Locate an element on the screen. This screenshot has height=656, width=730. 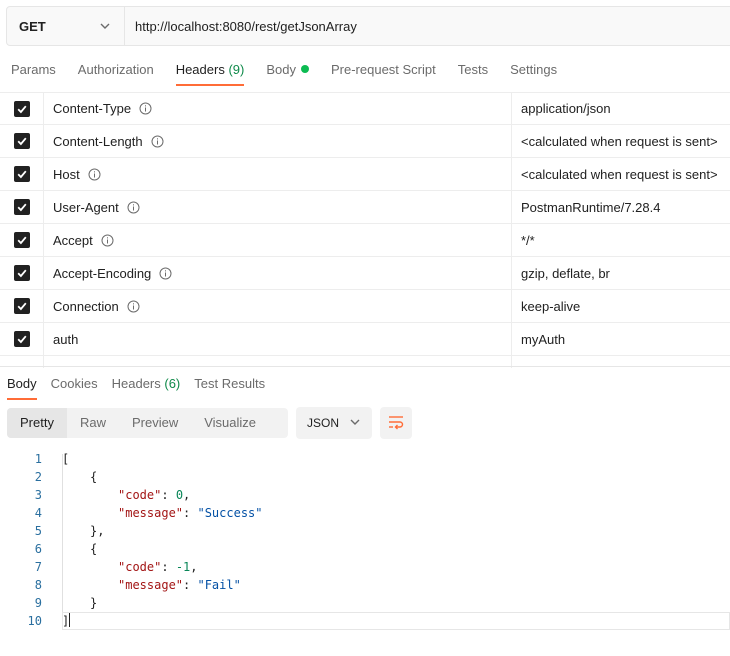
view-mode-visualize: Visualize is located at coordinates (230, 423).